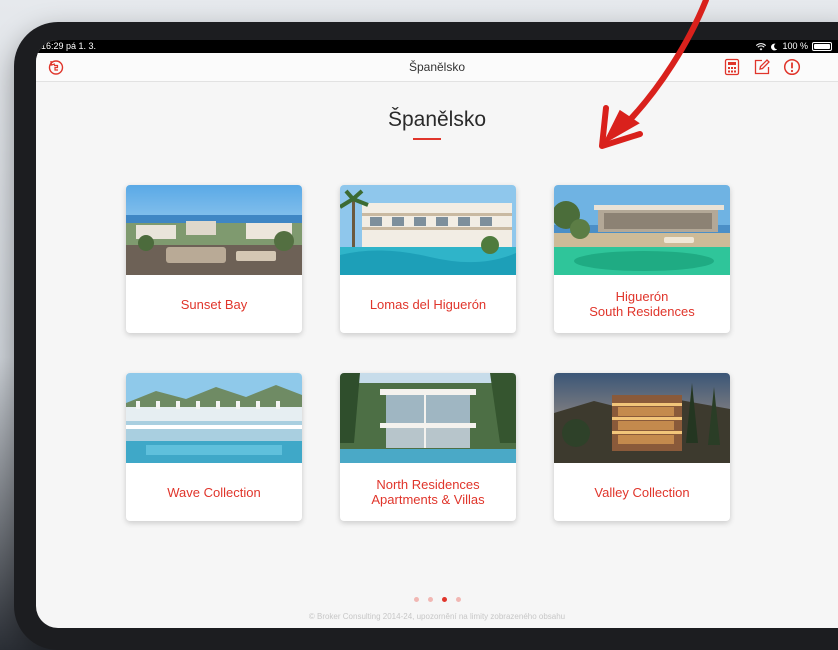  I want to click on project-card-north-residences: North Residences Apartments & Villas, so click(428, 447).